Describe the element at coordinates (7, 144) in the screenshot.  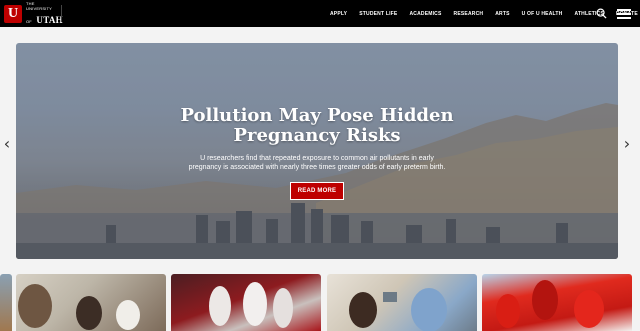
I see `carousel-prev-arrow-icon: ‹` at that location.